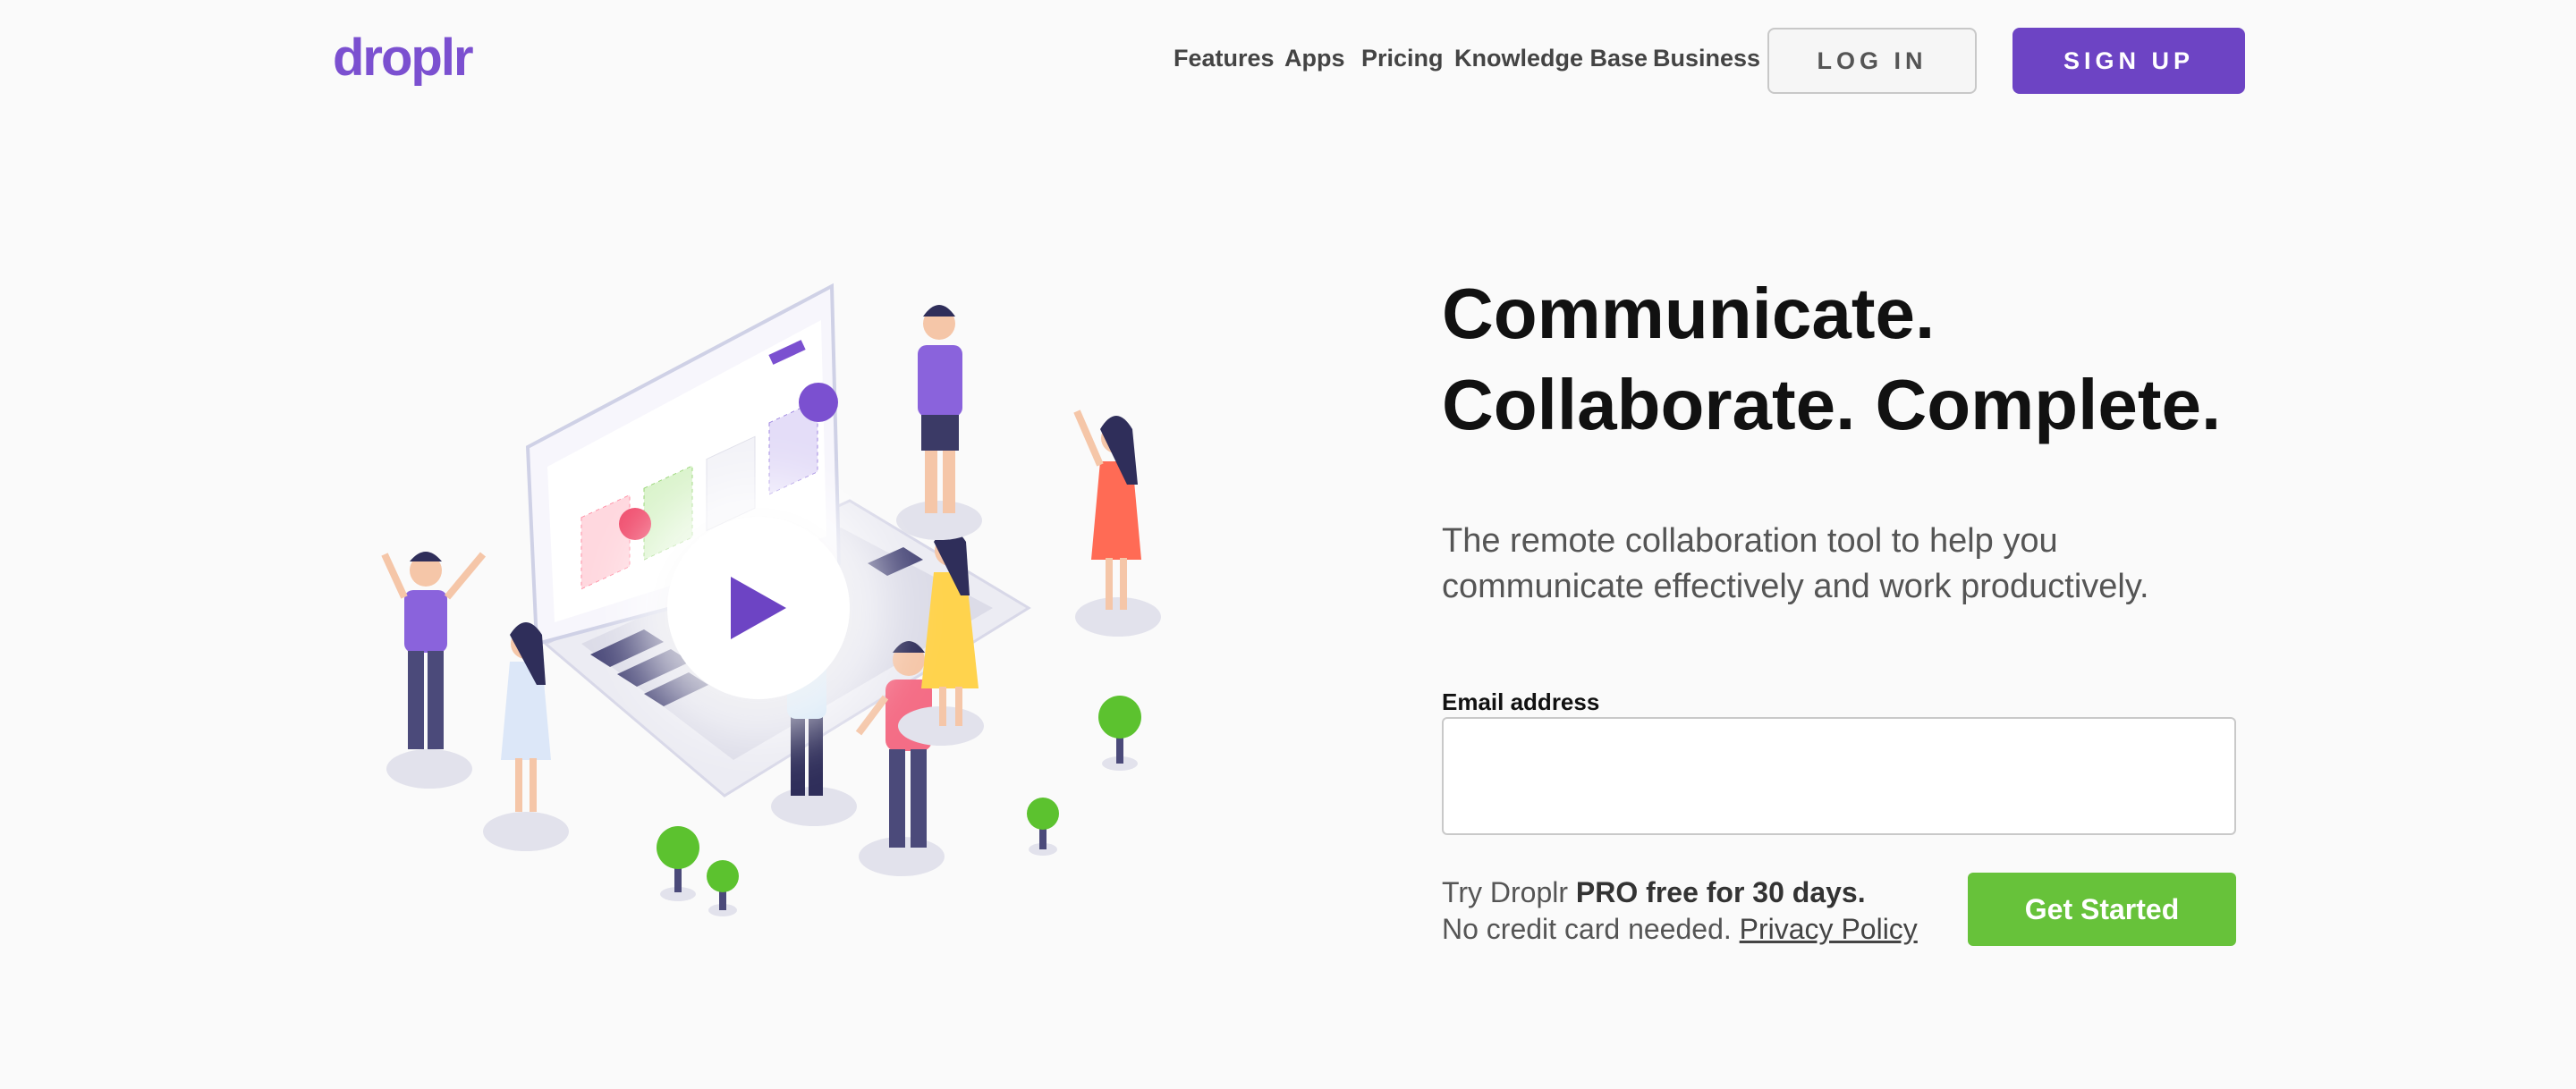 This screenshot has height=1089, width=2576. Describe the element at coordinates (1509, 892) in the screenshot. I see `promo-prefix: Try Droplr` at that location.